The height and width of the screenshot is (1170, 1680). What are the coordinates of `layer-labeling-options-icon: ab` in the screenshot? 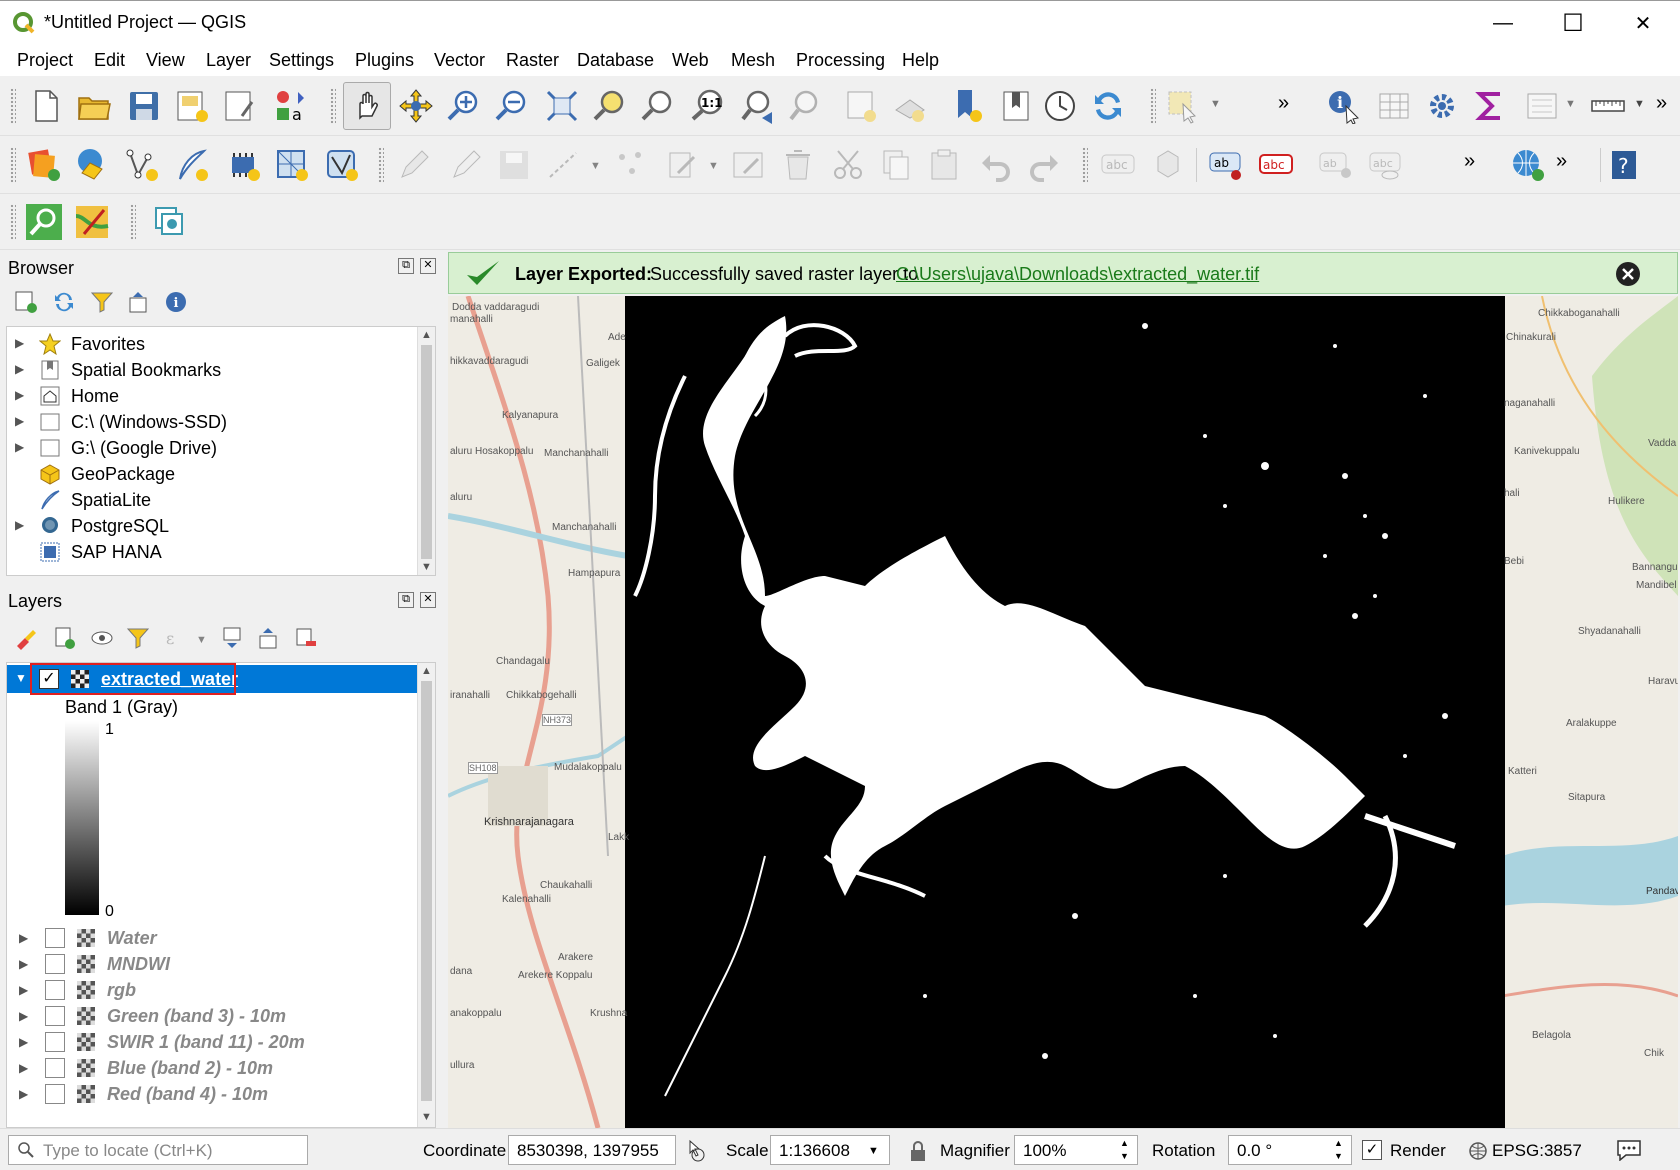 It's located at (1226, 165).